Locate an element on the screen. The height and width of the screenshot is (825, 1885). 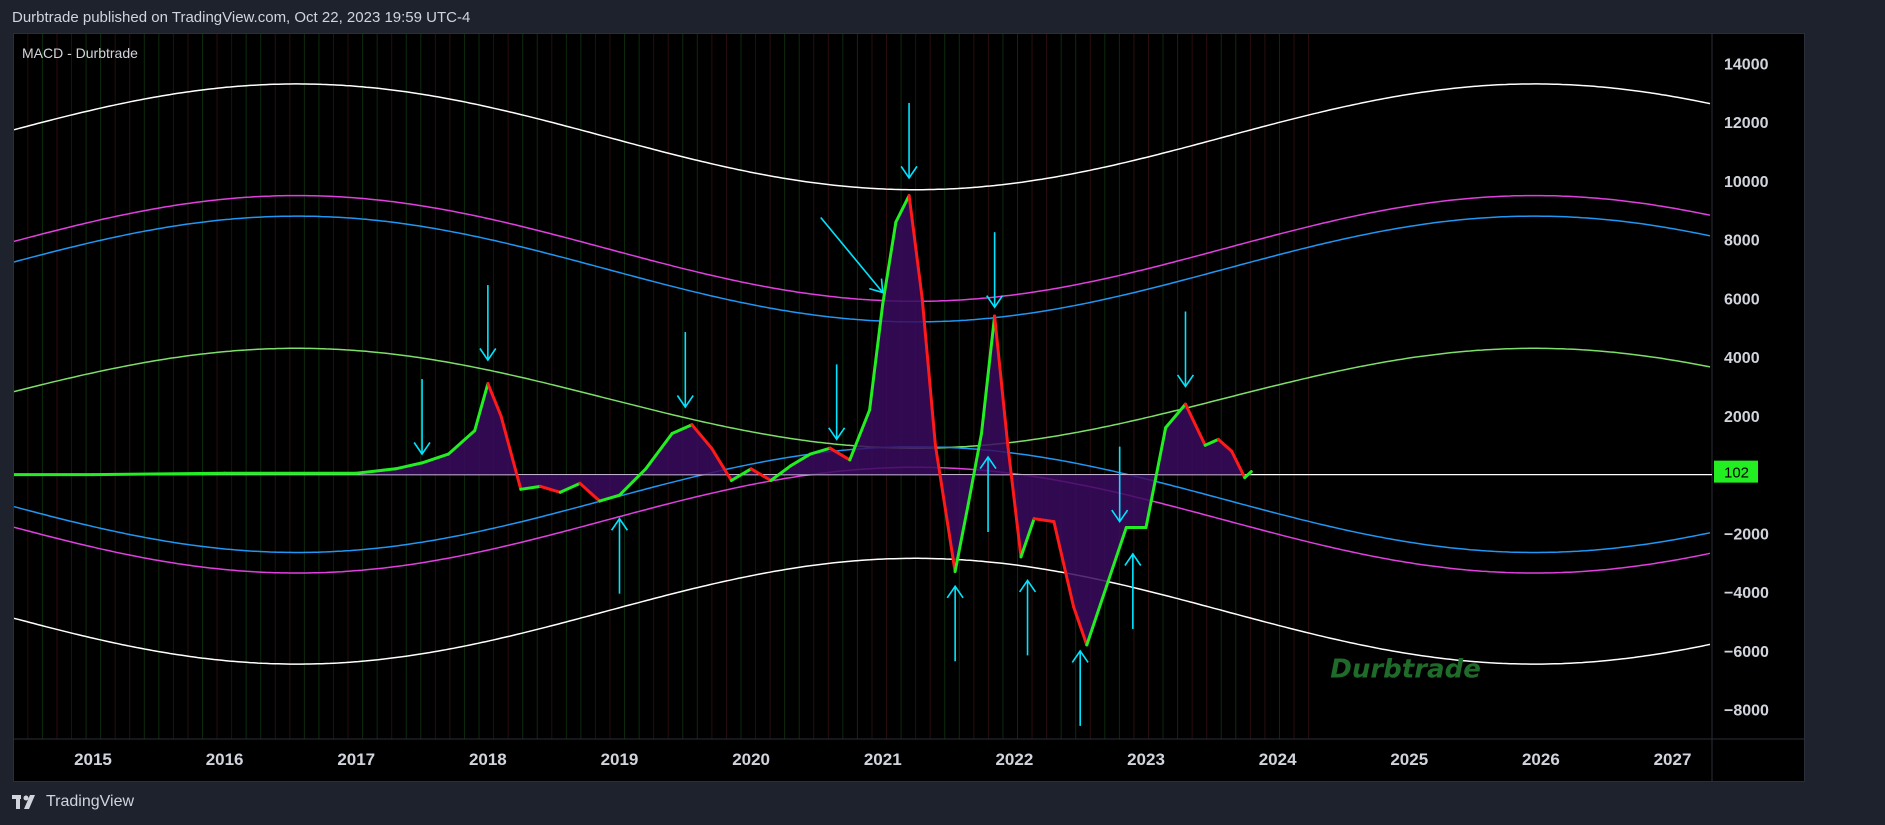
indicator-title: MACD - Durbtrade is located at coordinates (80, 53).